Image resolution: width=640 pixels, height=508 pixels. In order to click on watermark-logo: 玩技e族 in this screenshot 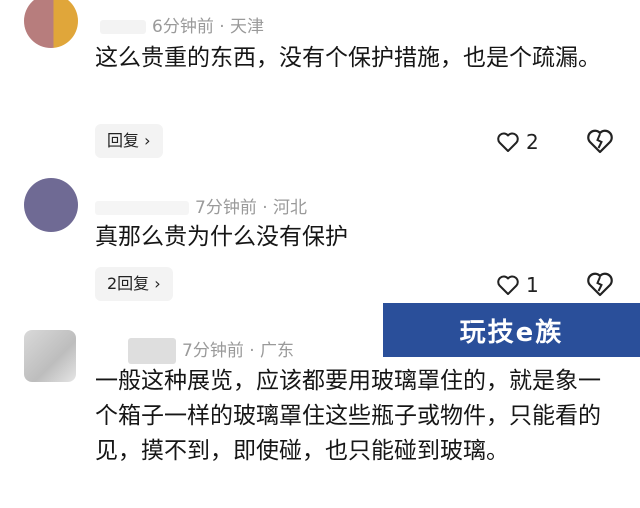, I will do `click(511, 330)`.